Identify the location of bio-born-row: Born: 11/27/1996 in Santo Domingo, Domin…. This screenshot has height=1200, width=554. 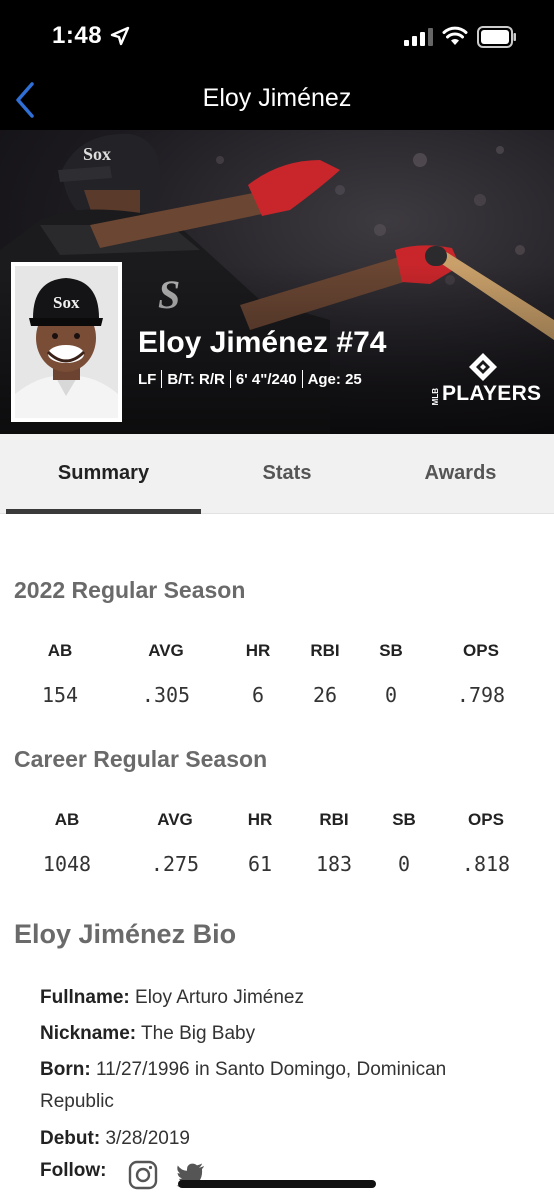
(275, 1086).